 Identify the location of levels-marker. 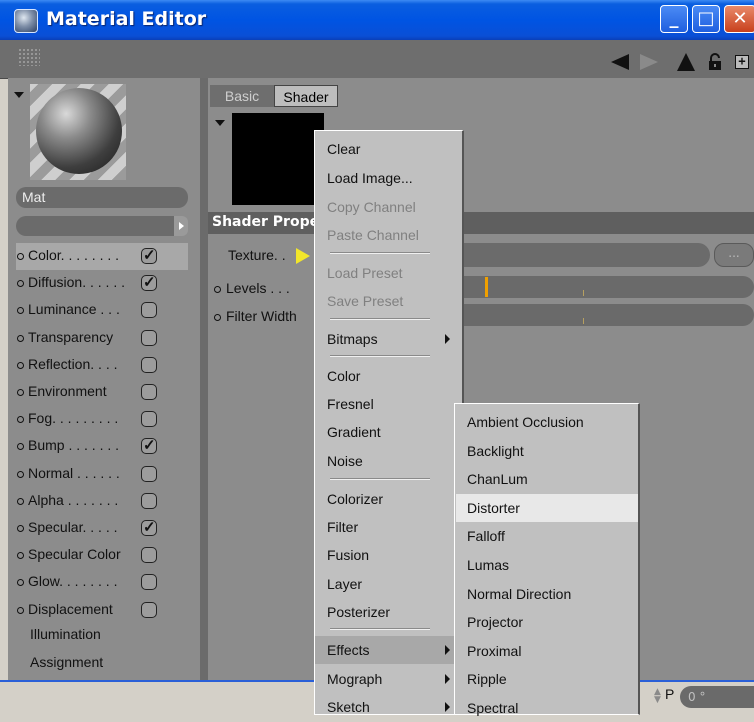
(486, 287).